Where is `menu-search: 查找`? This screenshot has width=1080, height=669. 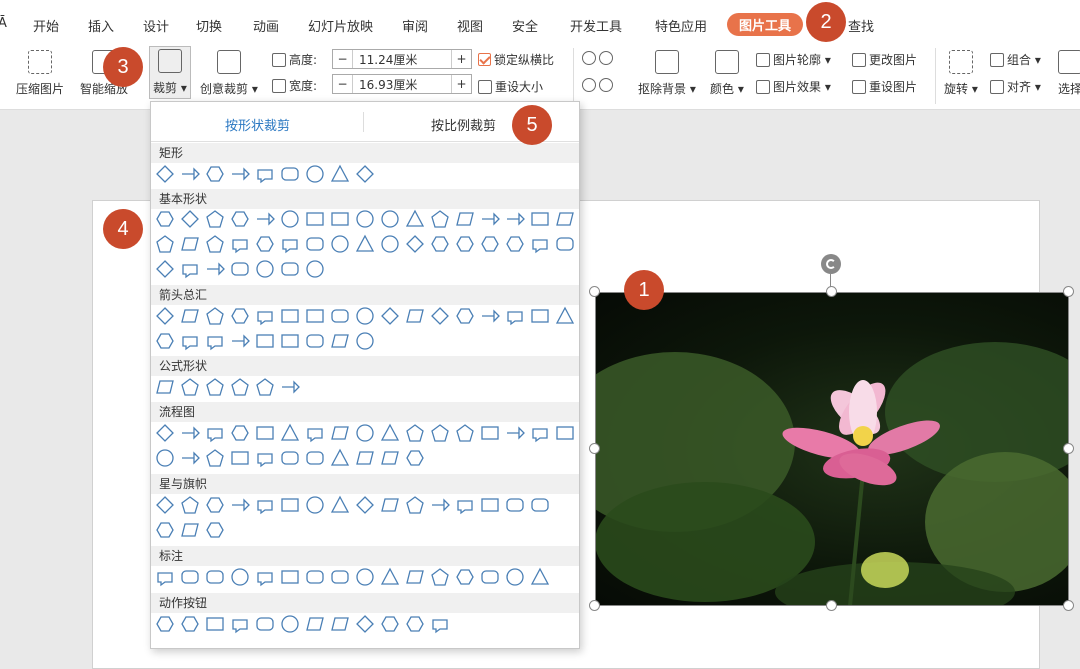
menu-search: 查找 is located at coordinates (861, 25).